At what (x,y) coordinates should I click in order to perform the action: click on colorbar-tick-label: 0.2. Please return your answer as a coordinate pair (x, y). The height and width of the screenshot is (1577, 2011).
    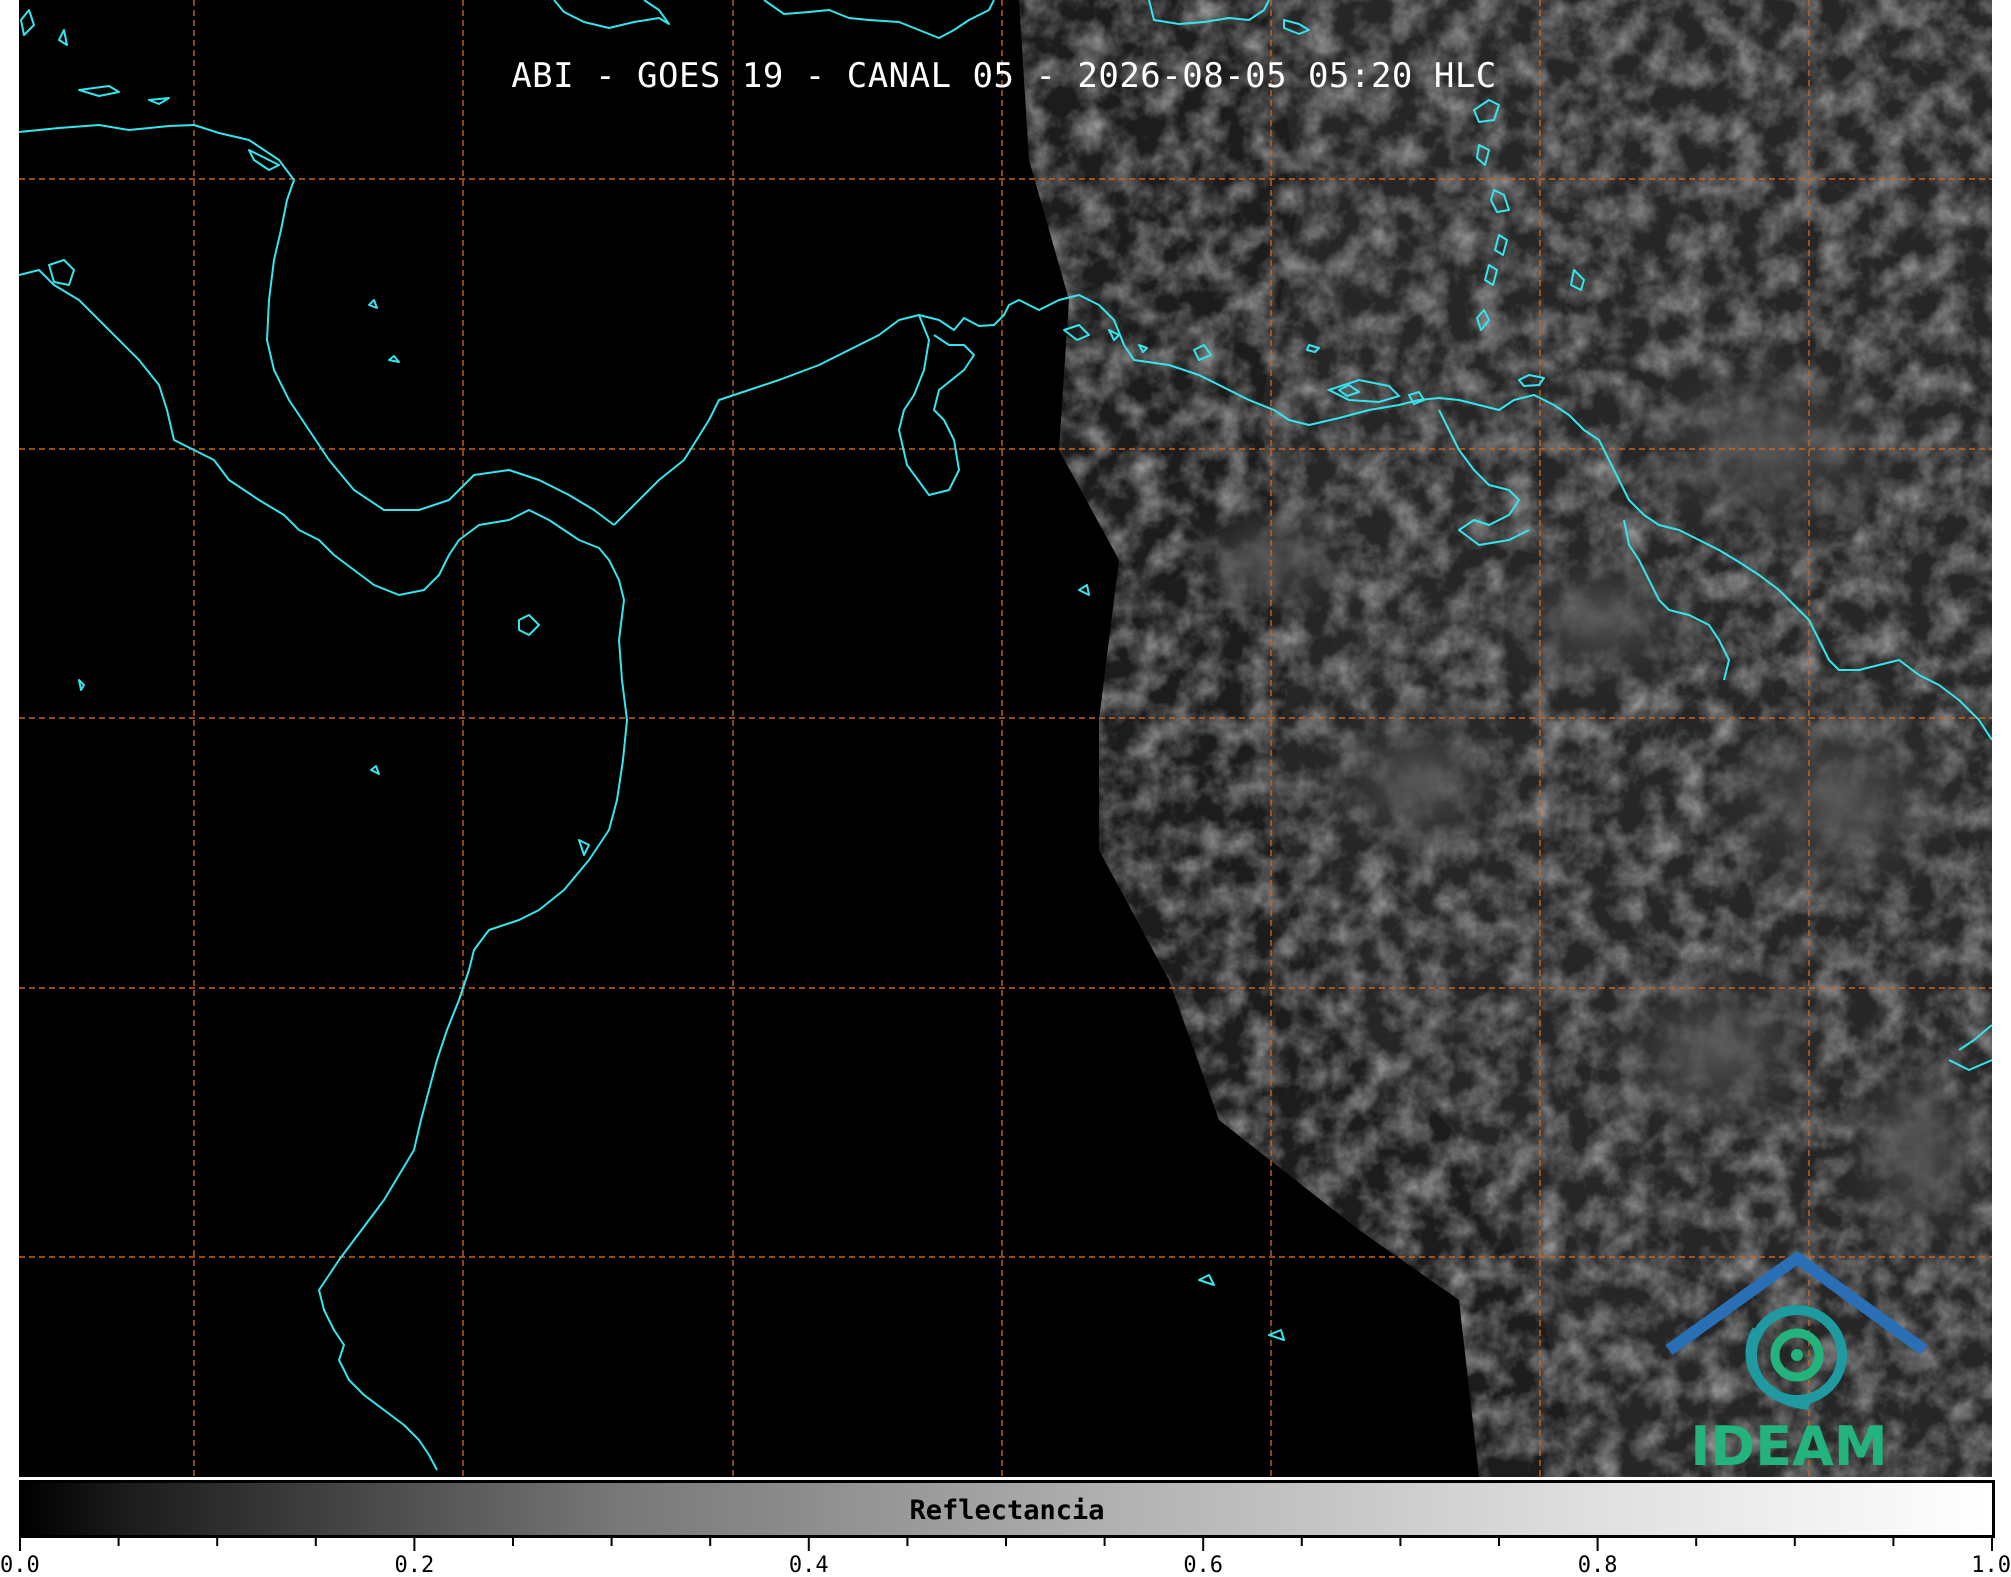
    Looking at the image, I should click on (415, 1565).